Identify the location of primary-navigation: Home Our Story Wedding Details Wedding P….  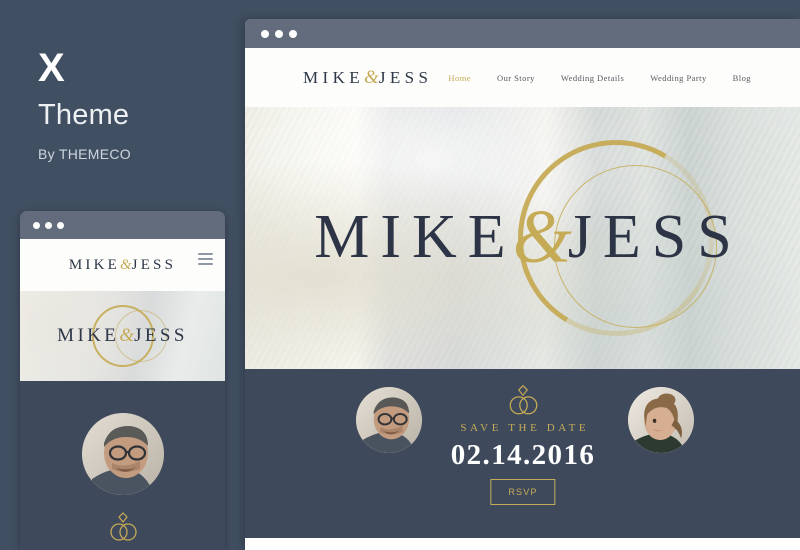
(611, 78).